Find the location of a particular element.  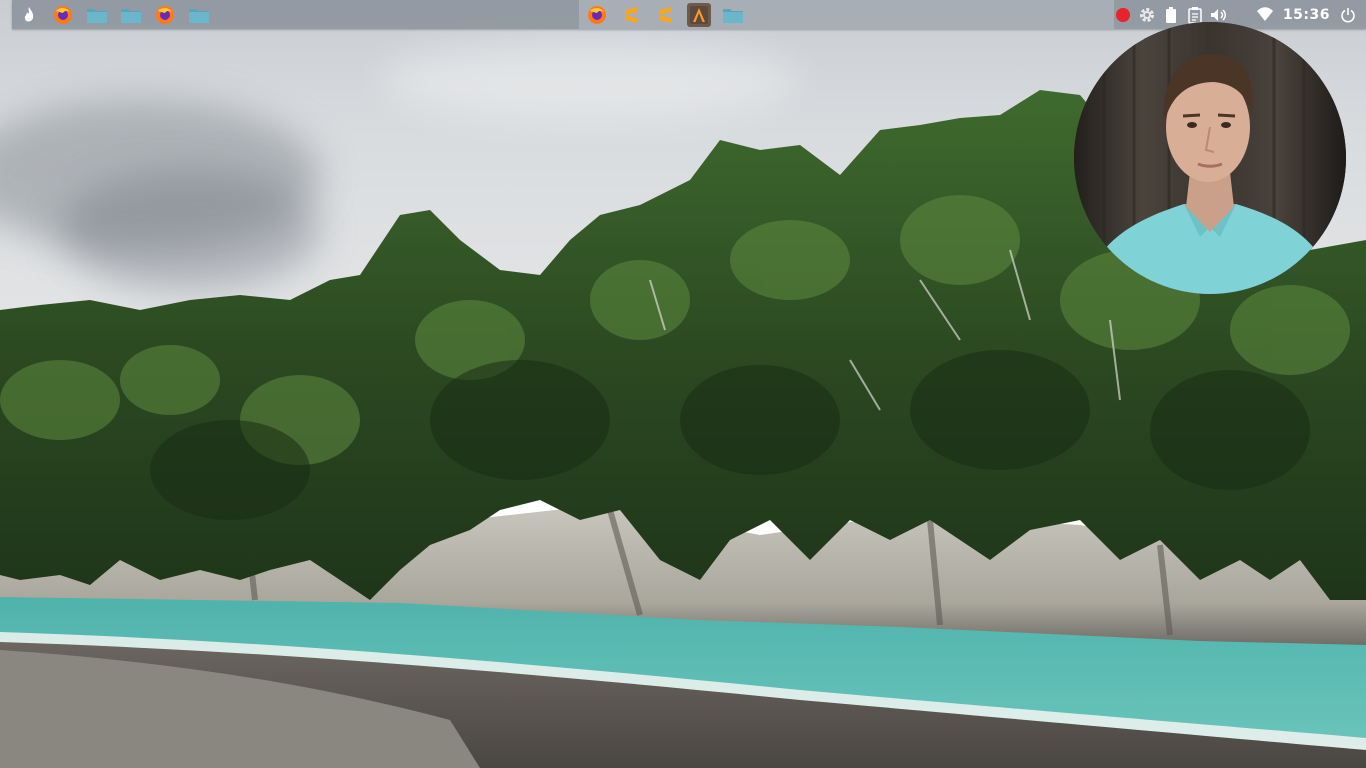

wifi-icon is located at coordinates (1264, 13).